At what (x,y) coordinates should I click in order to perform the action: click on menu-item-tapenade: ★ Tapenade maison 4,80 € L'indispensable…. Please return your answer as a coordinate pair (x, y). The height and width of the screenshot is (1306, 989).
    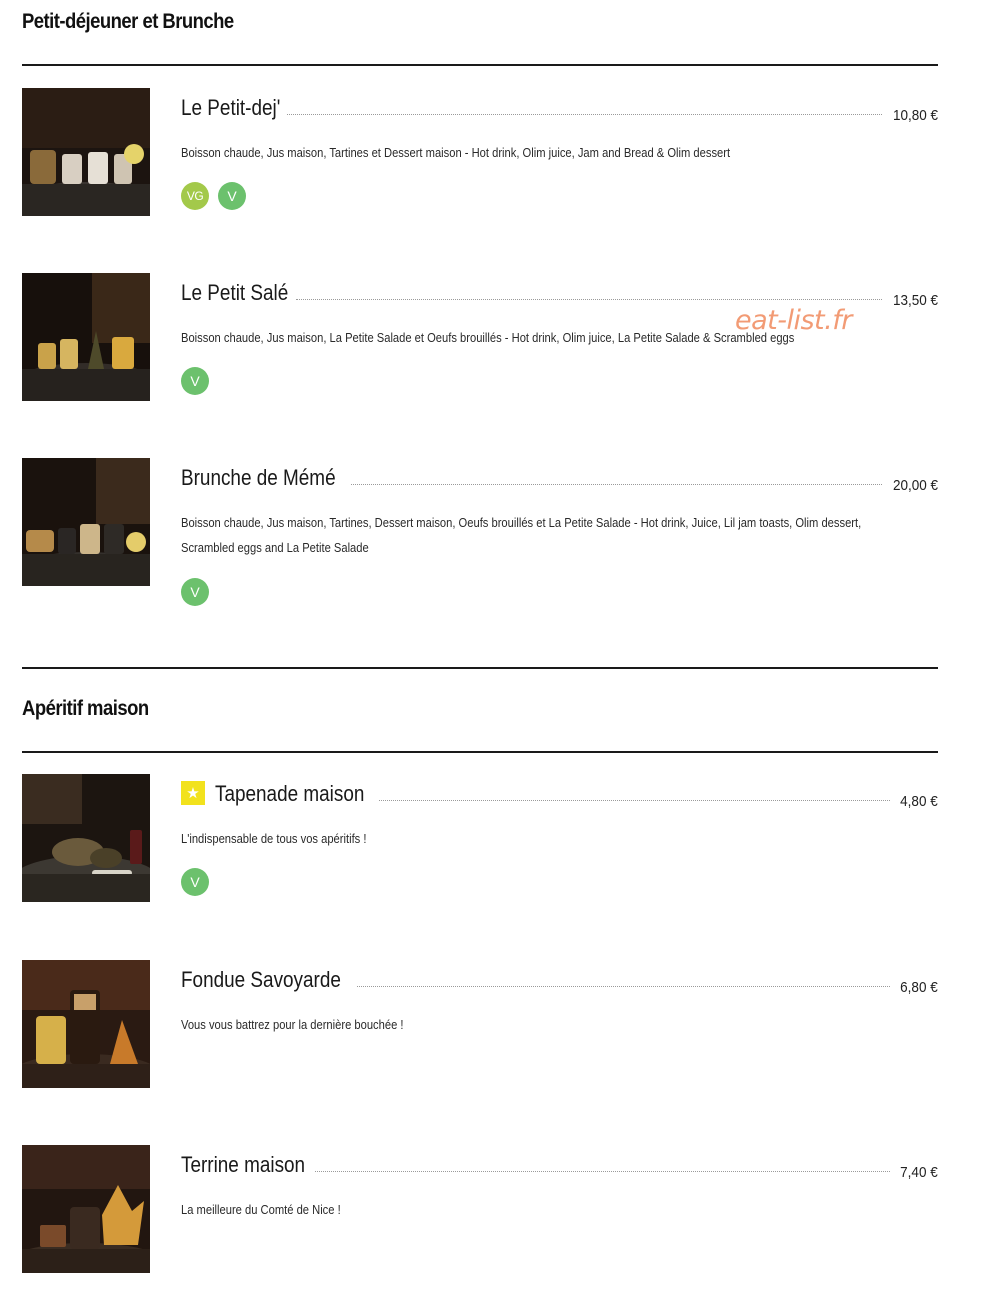
    Looking at the image, I should click on (480, 839).